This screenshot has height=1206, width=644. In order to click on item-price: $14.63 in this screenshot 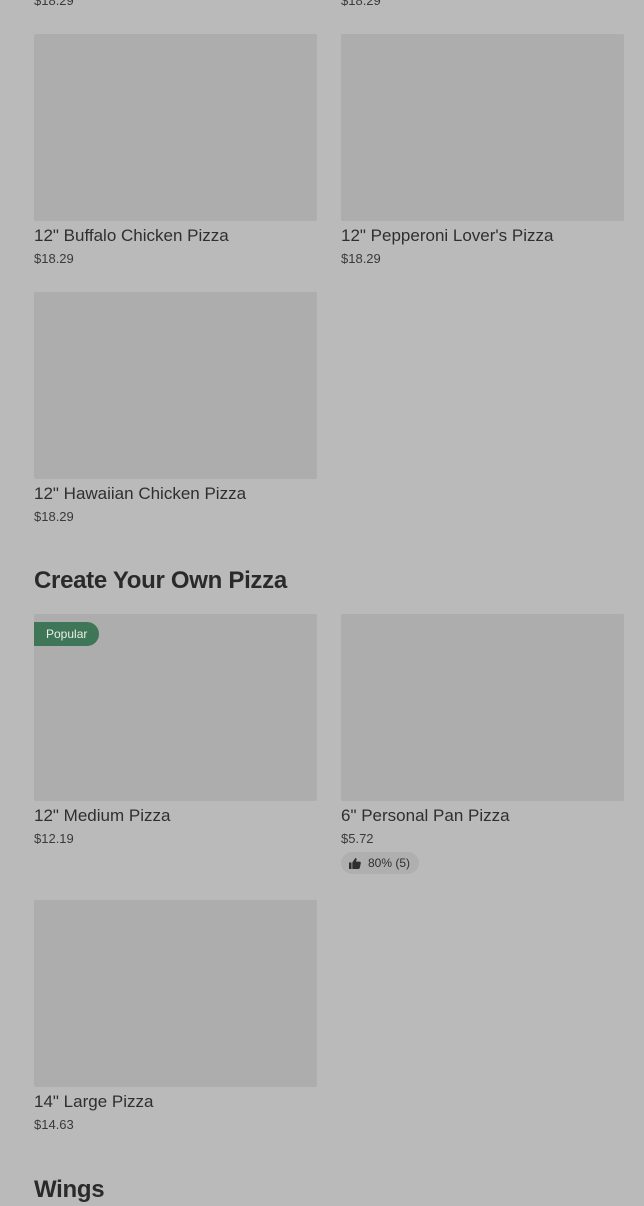, I will do `click(54, 1124)`.